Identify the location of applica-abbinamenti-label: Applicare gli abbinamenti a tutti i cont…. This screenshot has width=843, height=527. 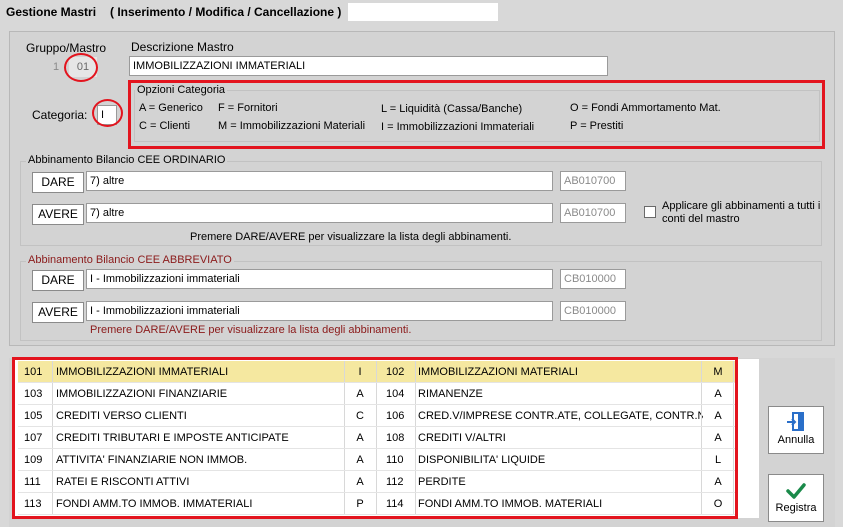
(741, 212).